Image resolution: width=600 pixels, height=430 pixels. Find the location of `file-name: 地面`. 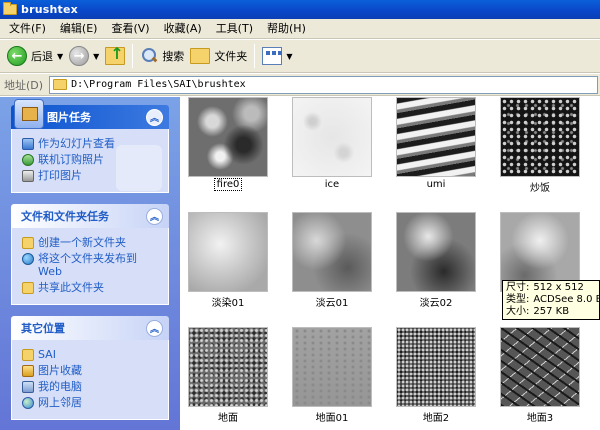

file-name: 地面 is located at coordinates (228, 416).